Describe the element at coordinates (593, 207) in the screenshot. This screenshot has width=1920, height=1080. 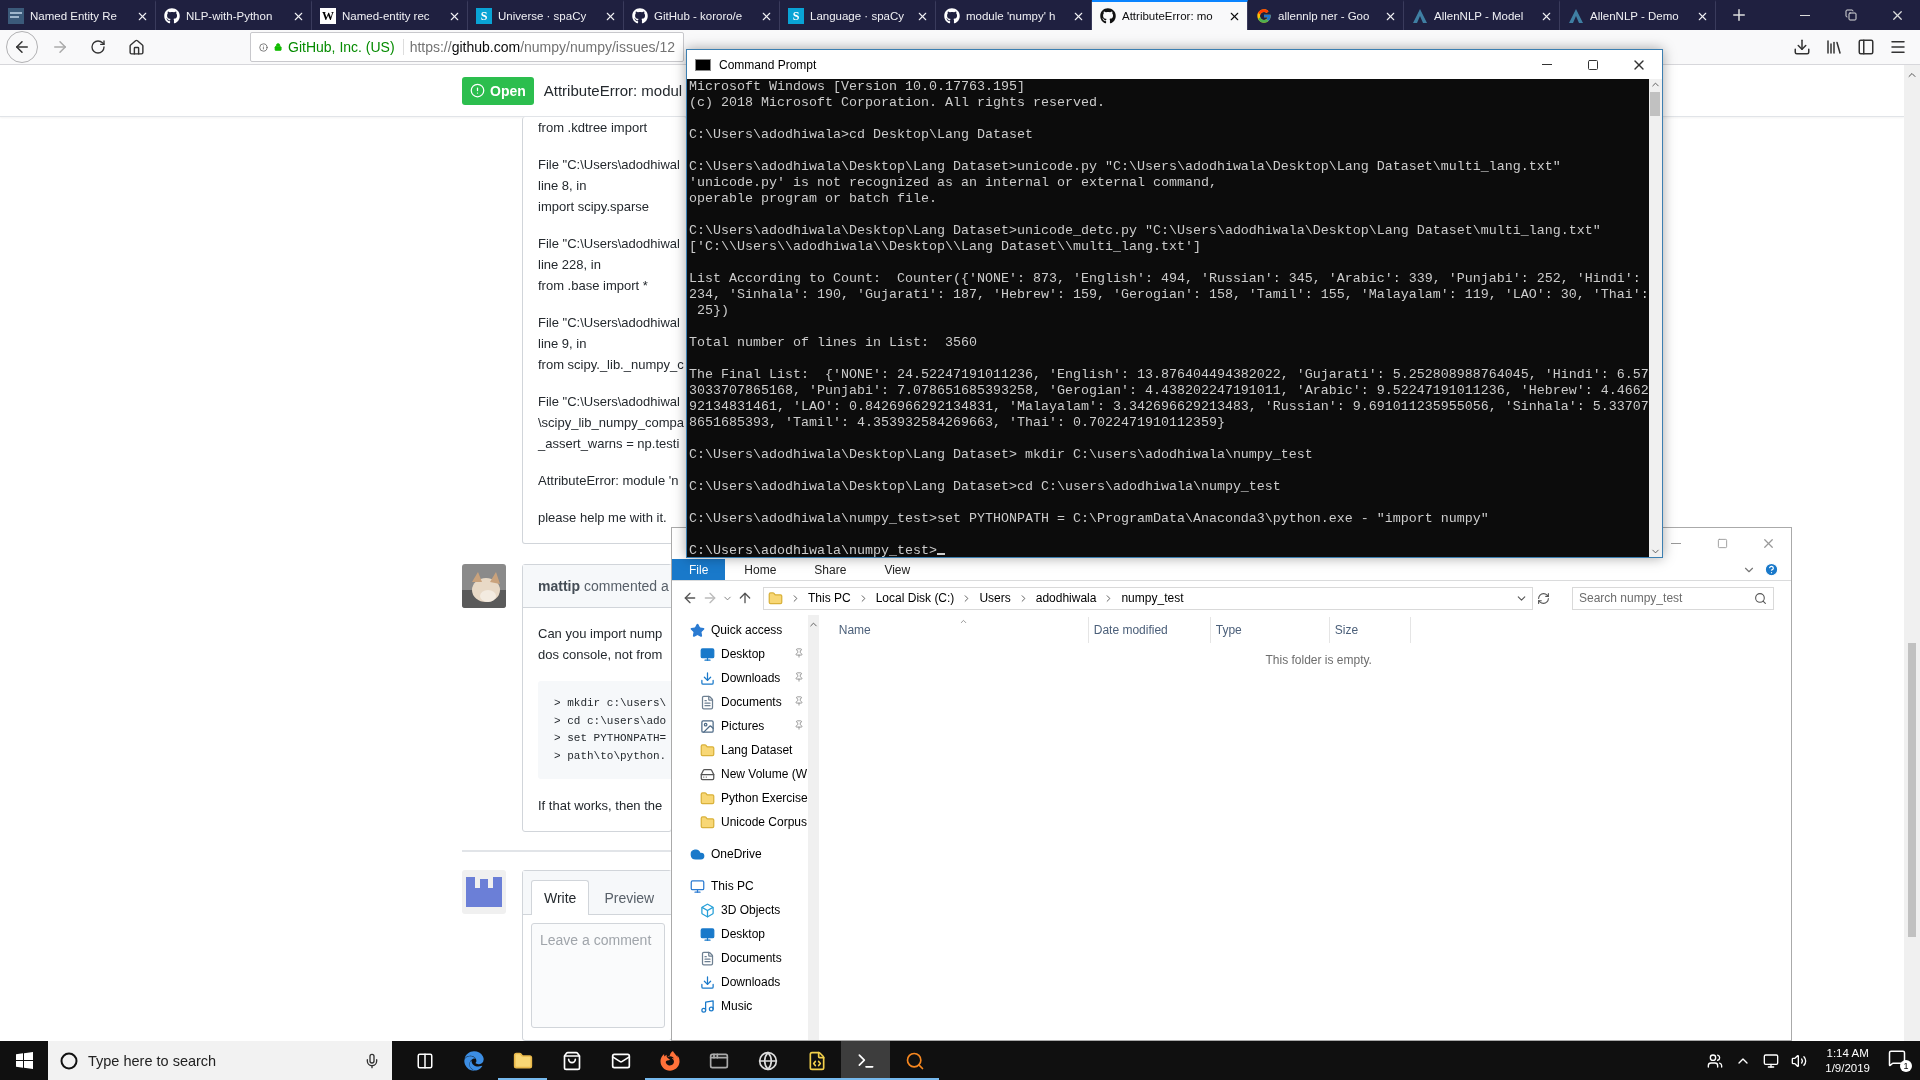
I see `comment-text: import scipy.sparse` at that location.